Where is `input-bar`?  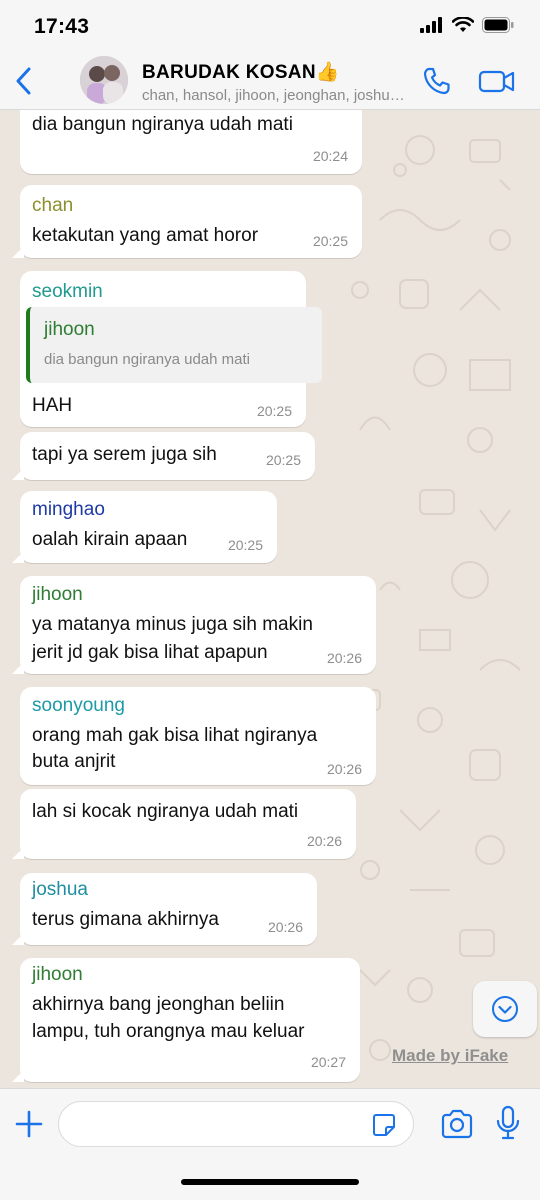
input-bar is located at coordinates (270, 1144).